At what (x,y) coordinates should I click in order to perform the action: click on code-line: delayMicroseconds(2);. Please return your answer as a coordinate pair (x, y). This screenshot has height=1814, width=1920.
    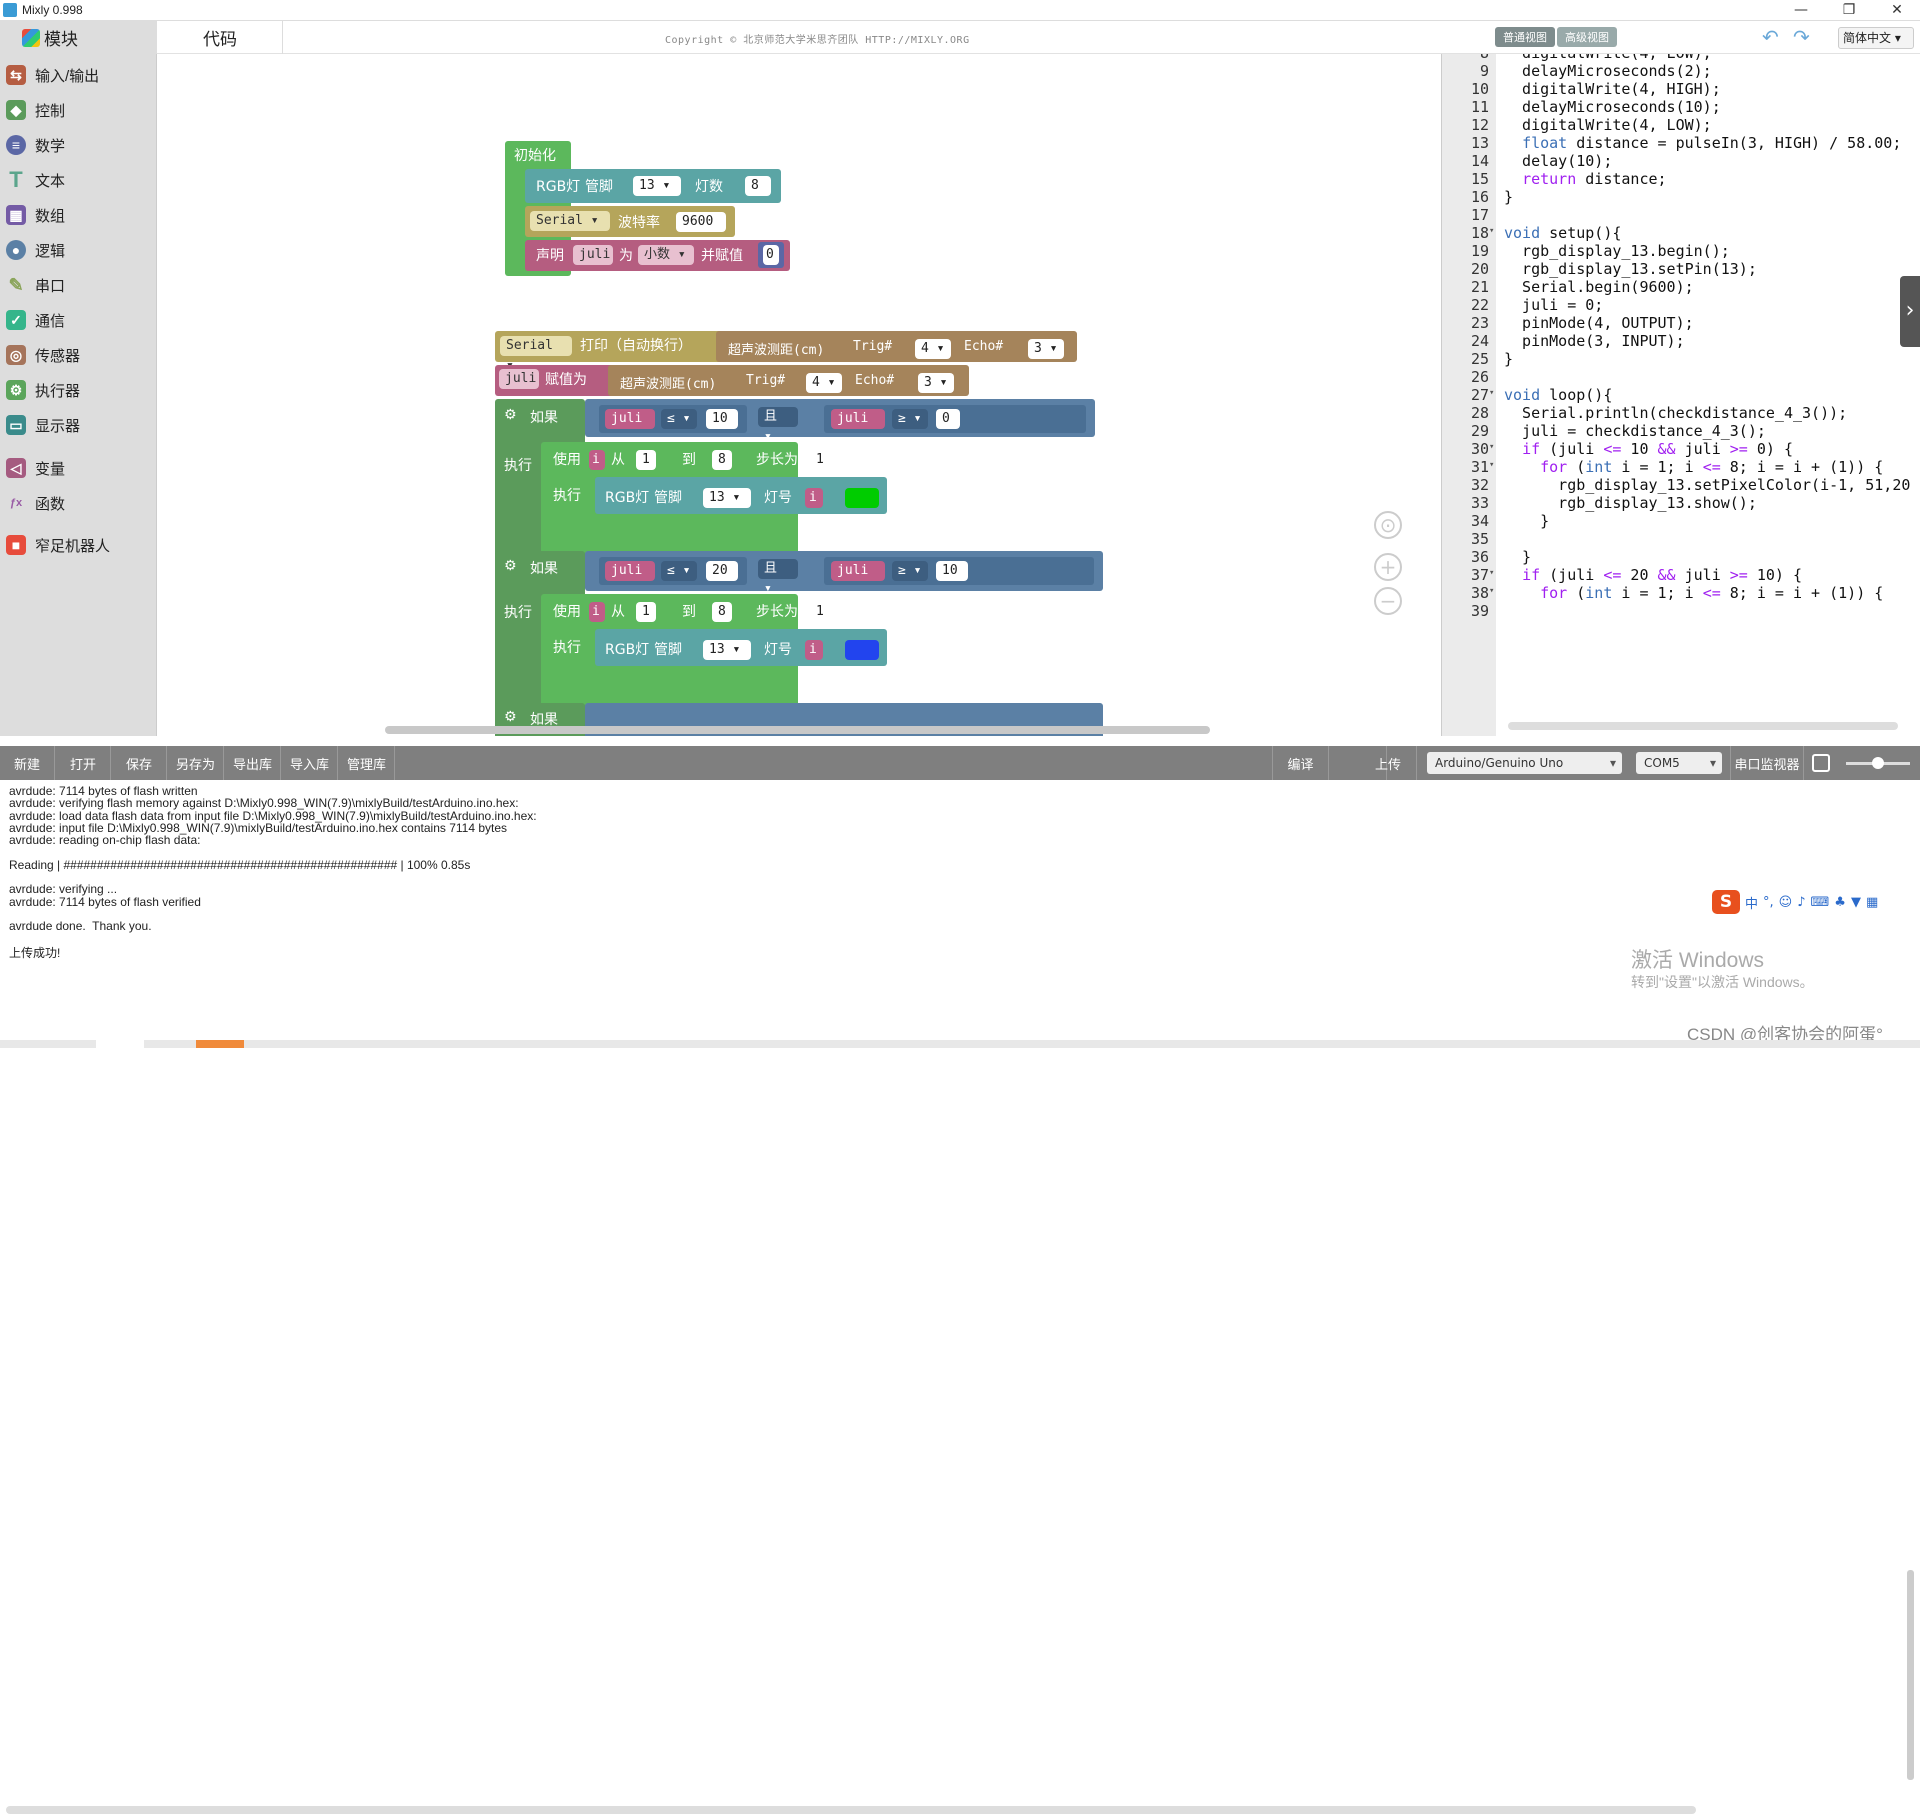
    Looking at the image, I should click on (1608, 71).